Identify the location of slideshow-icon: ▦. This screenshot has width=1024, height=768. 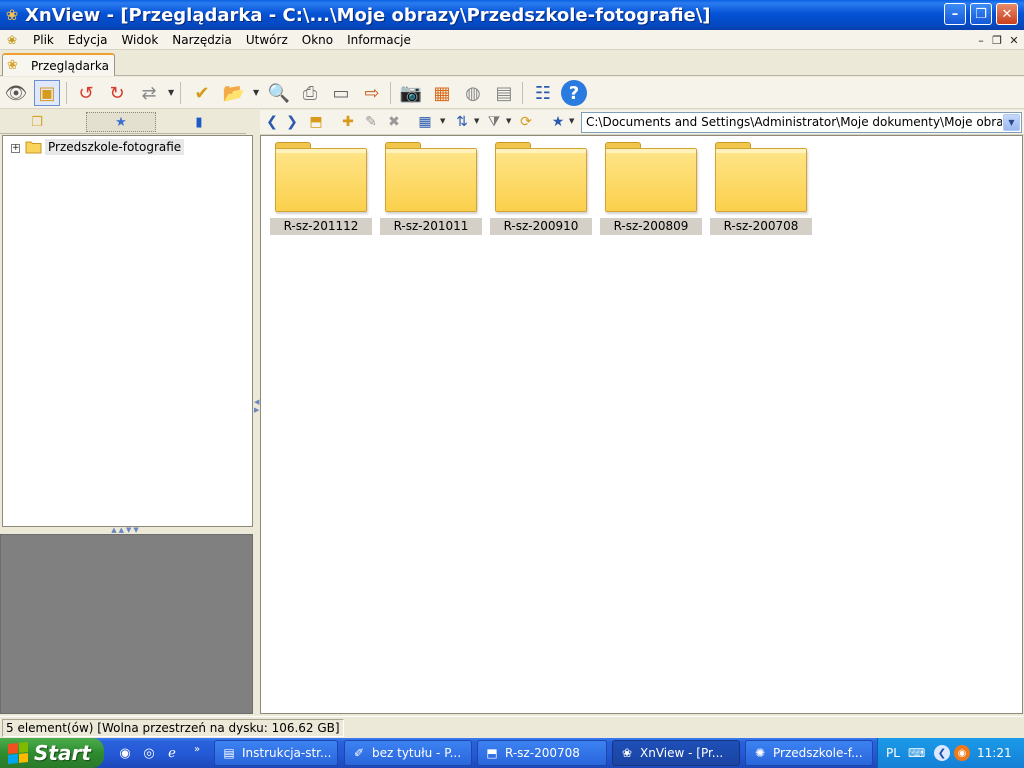
(442, 93).